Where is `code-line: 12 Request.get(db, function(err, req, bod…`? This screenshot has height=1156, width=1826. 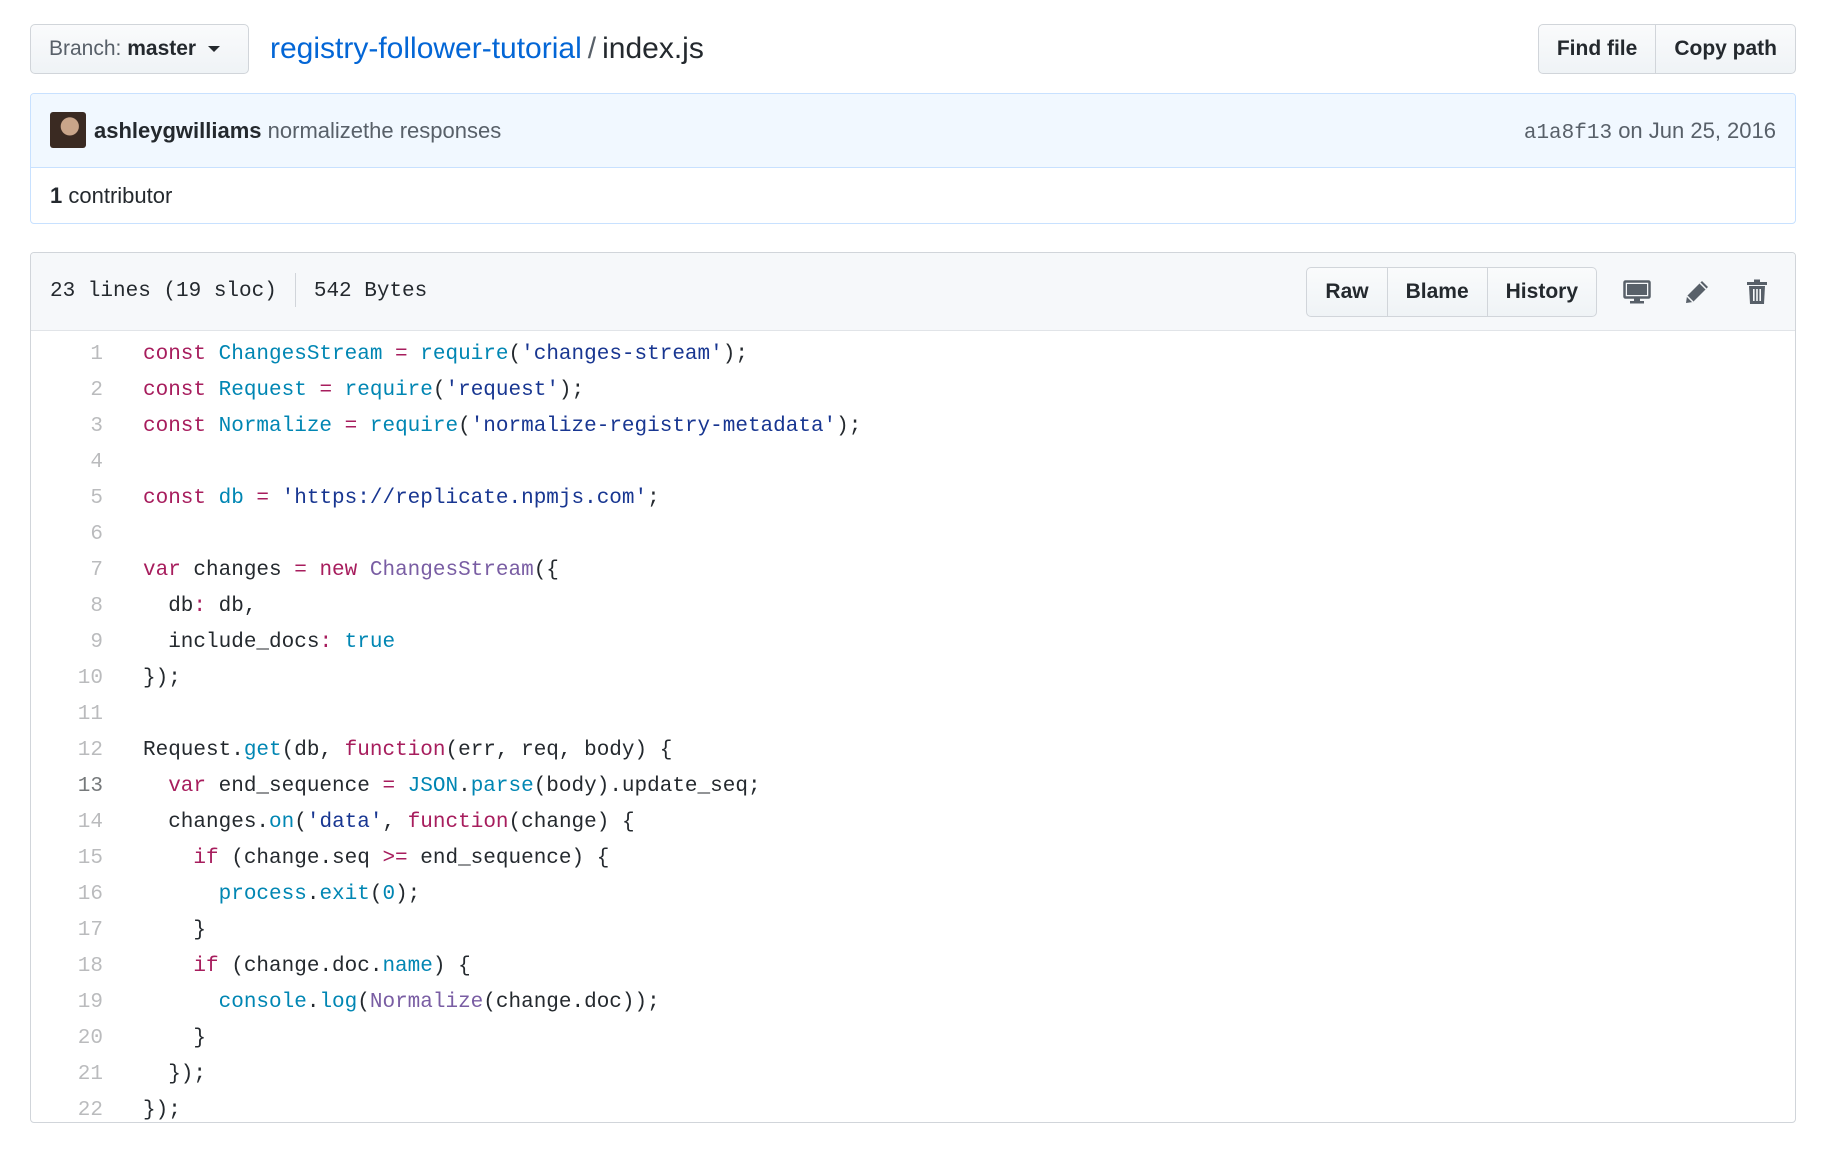
code-line: 12 Request.get(db, function(err, req, bod… is located at coordinates (913, 751).